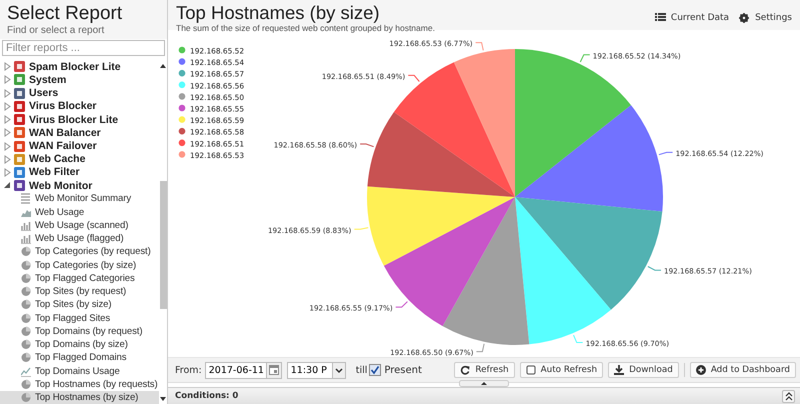  What do you see at coordinates (79, 331) in the screenshot?
I see `tree-item: Top Domains (by request)` at bounding box center [79, 331].